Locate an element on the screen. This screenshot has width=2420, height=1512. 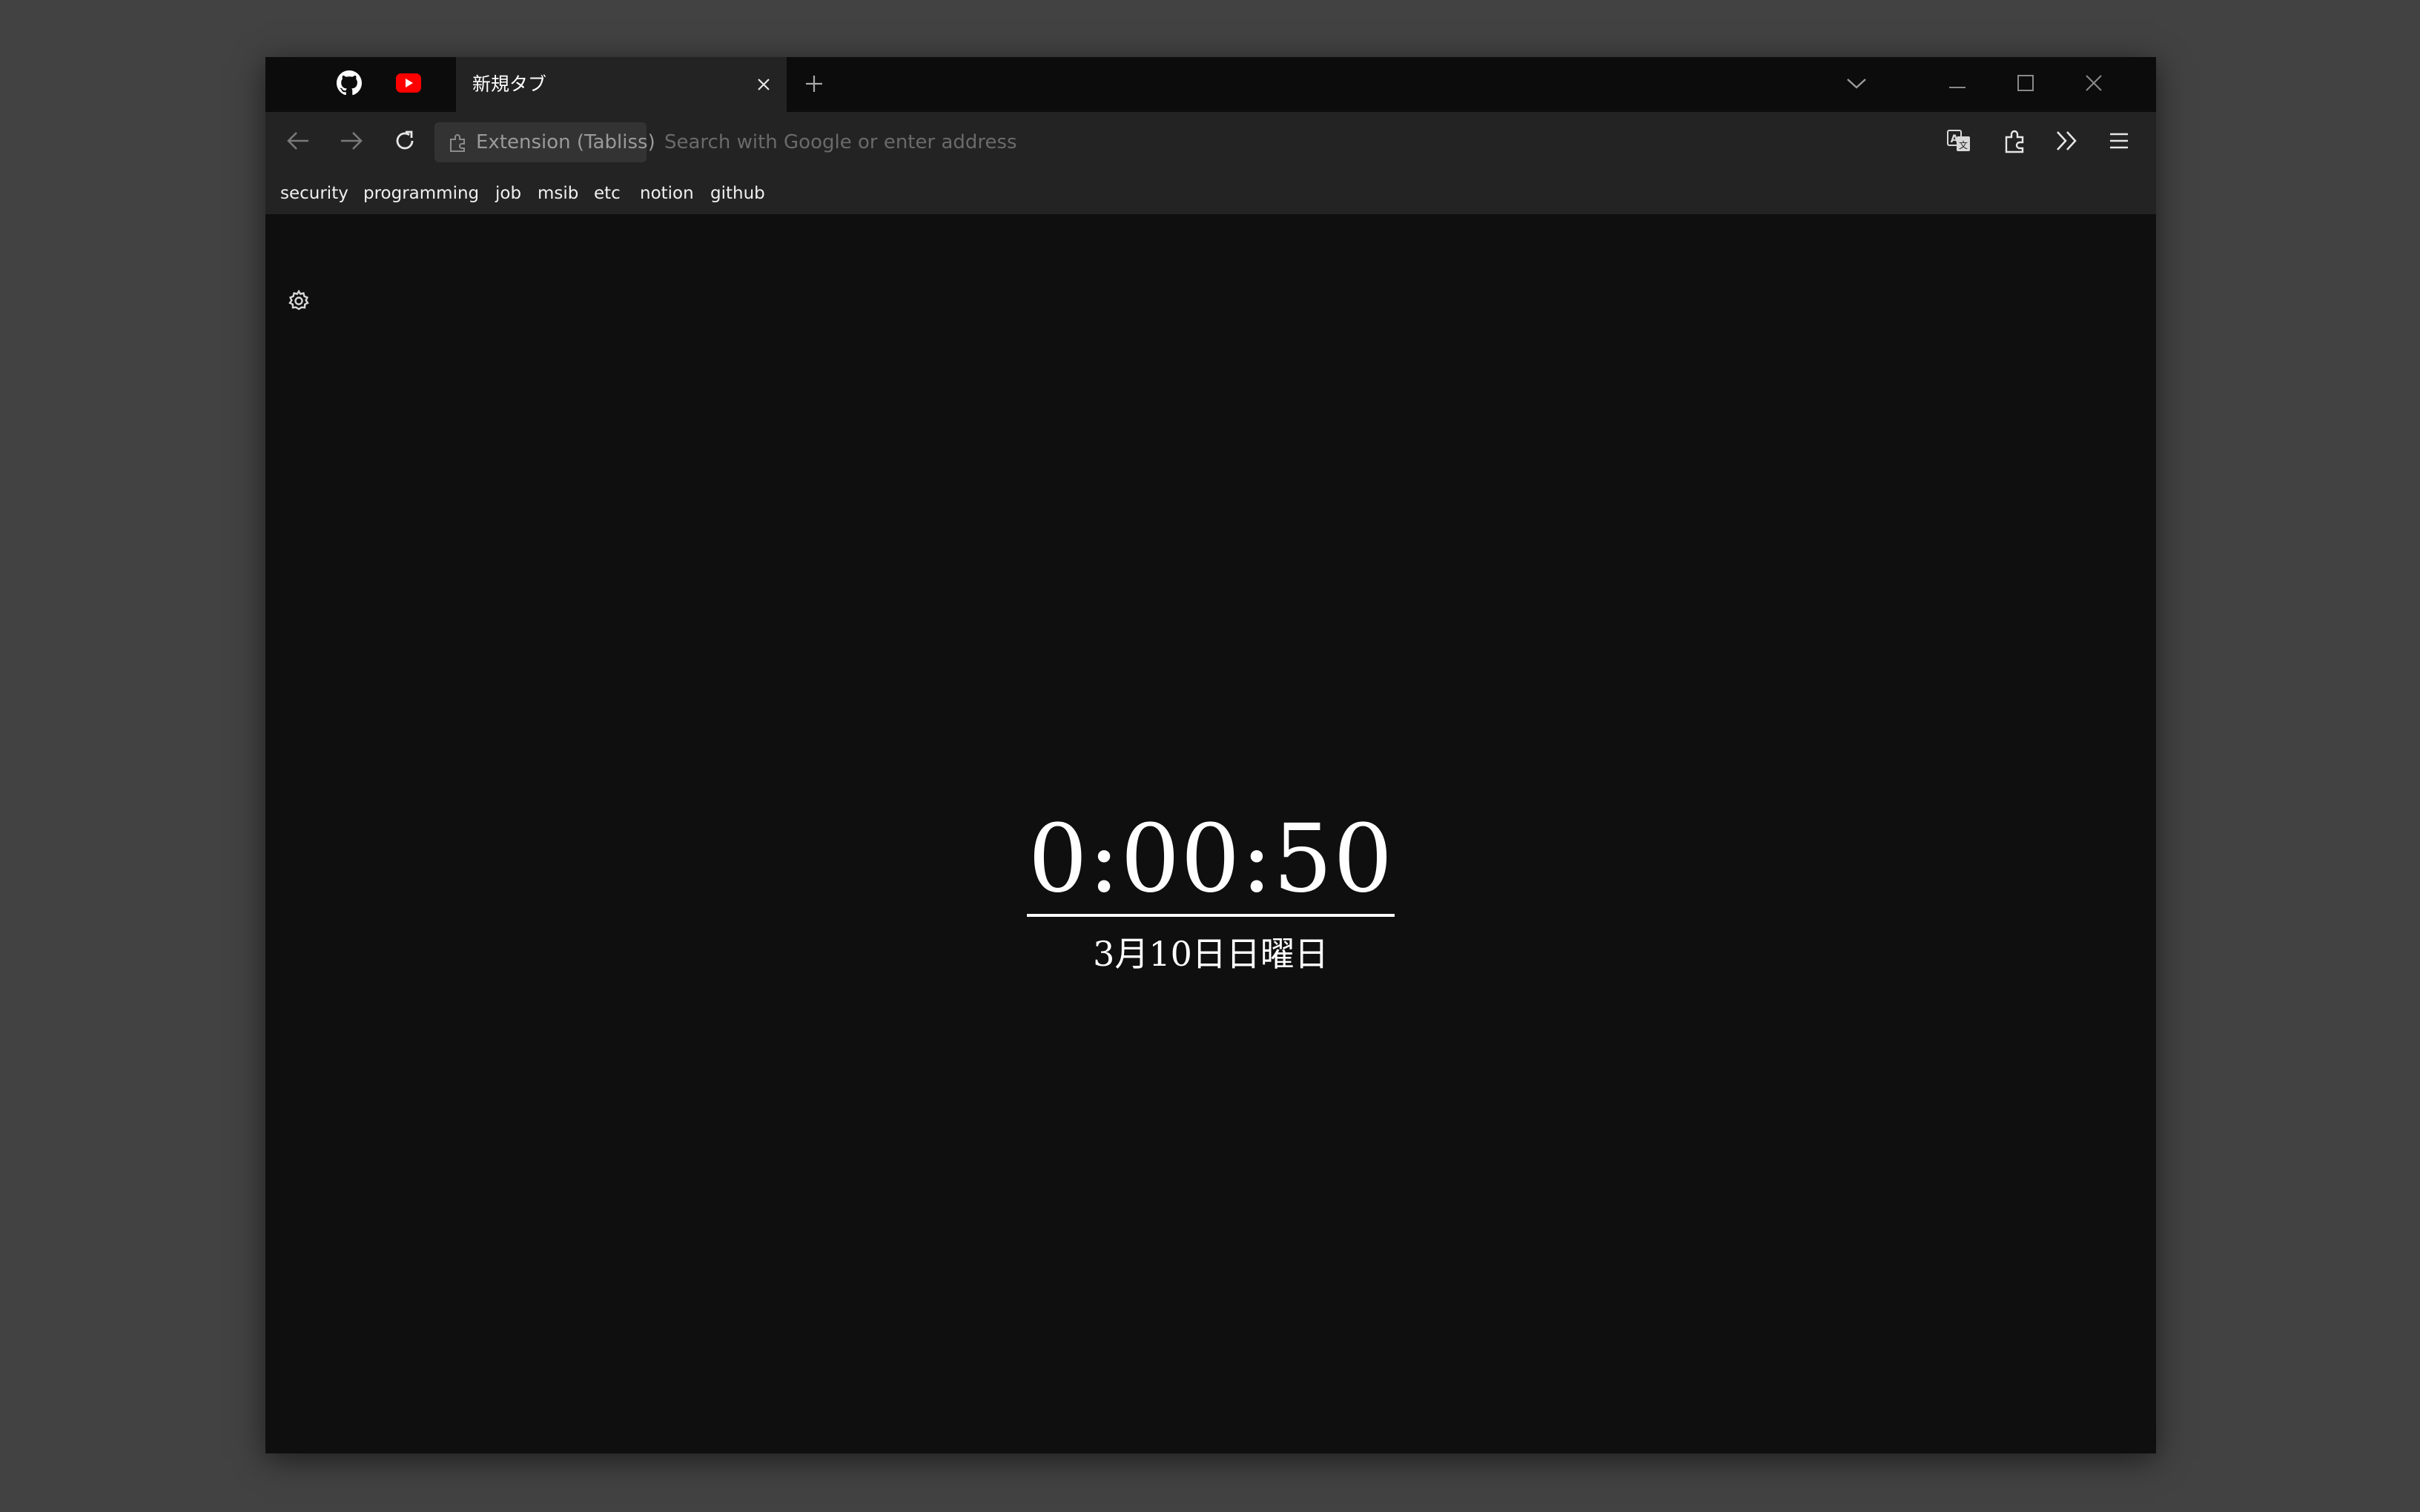
minimize-button is located at coordinates (1957, 85).